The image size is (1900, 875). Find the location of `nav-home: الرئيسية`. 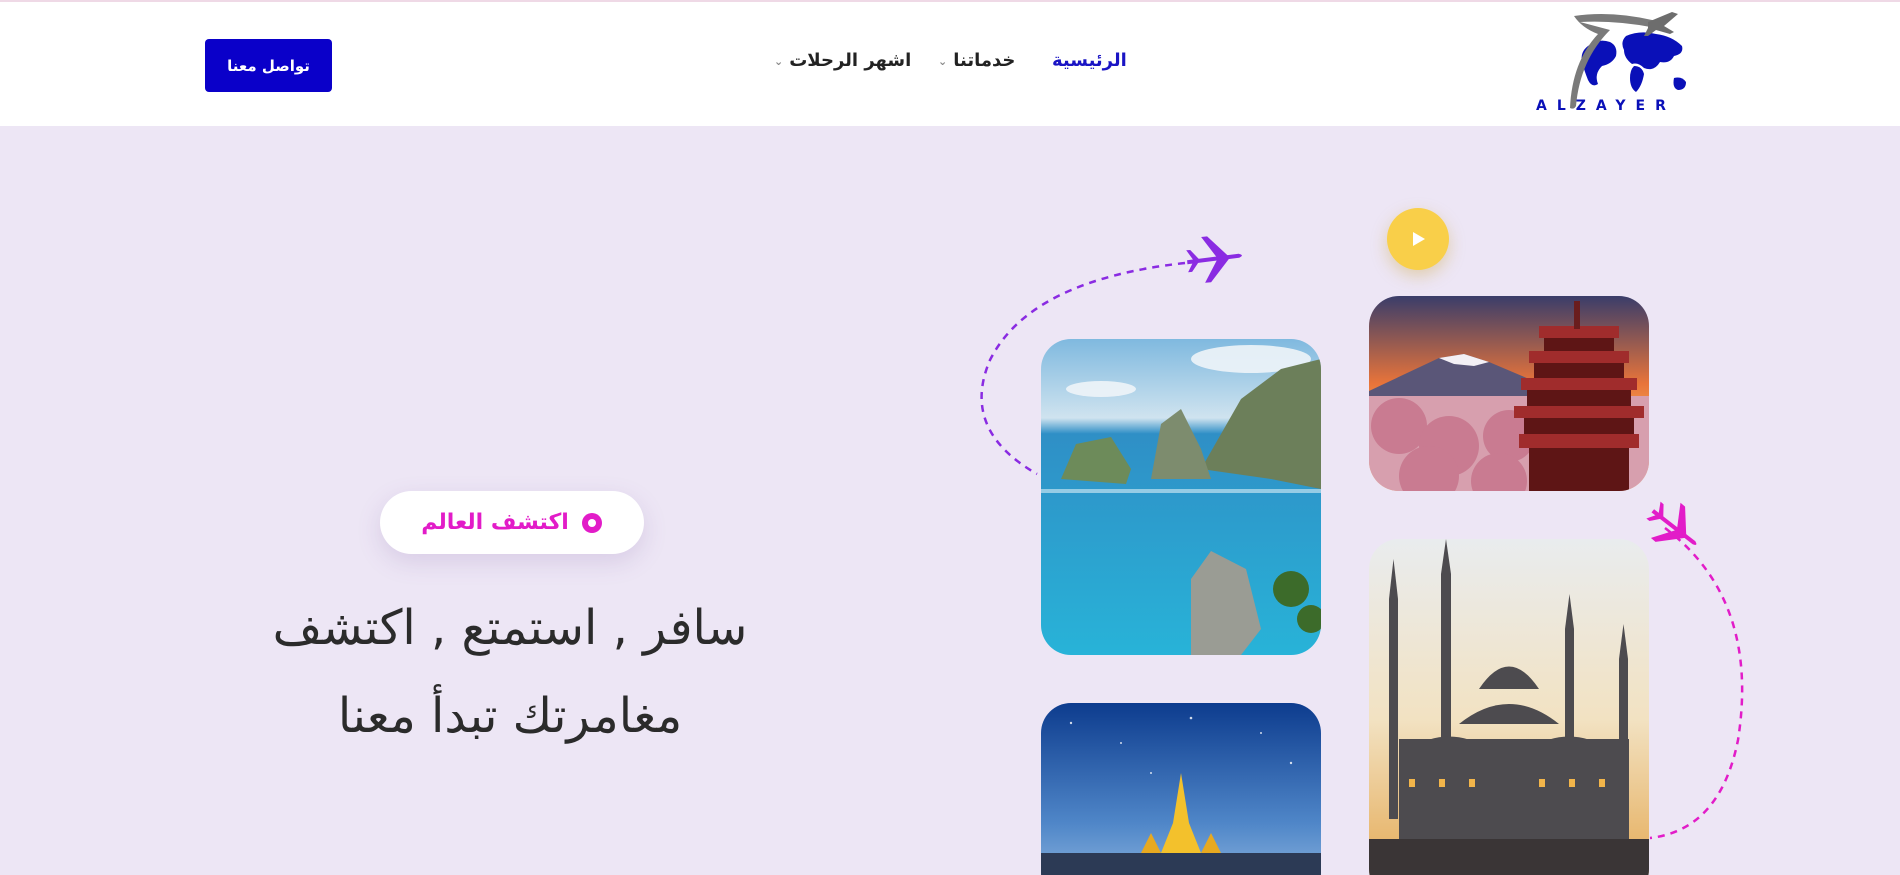

nav-home: الرئيسية is located at coordinates (1089, 60).